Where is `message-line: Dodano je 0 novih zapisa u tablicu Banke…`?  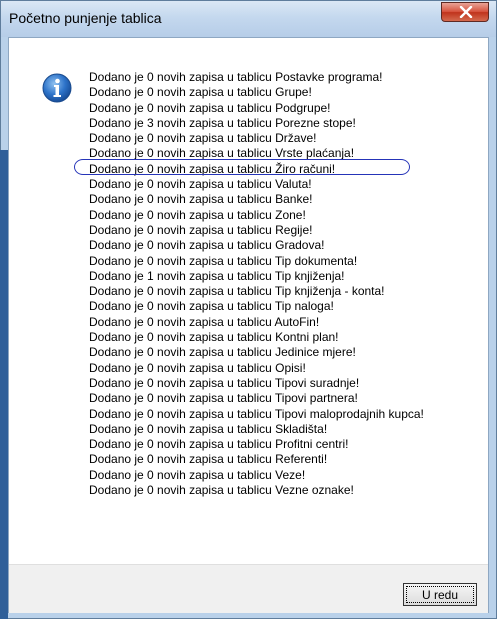
message-line: Dodano je 0 novih zapisa u tablicu Banke… is located at coordinates (201, 199).